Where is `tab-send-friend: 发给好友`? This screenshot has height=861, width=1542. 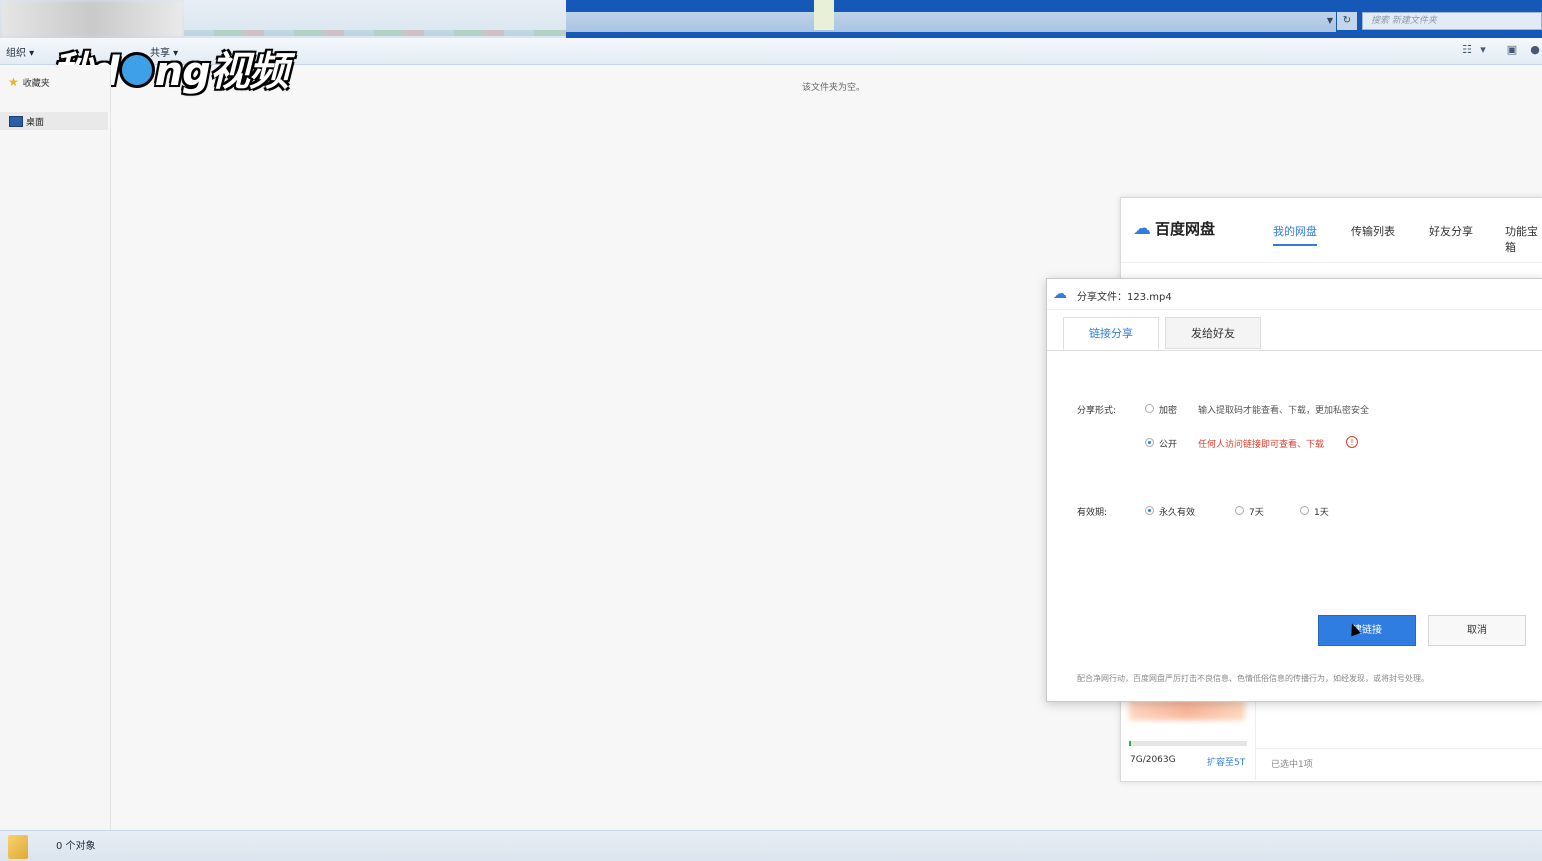 tab-send-friend: 发给好友 is located at coordinates (1213, 333).